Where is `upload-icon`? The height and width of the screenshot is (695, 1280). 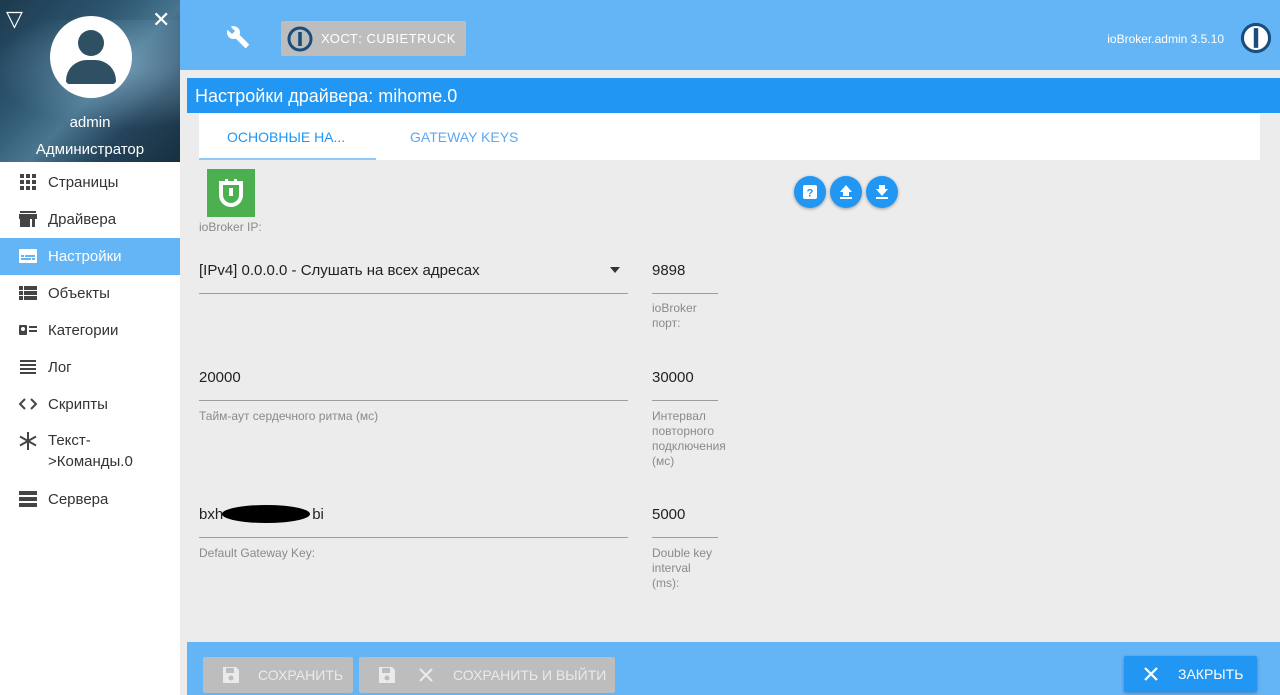 upload-icon is located at coordinates (846, 192).